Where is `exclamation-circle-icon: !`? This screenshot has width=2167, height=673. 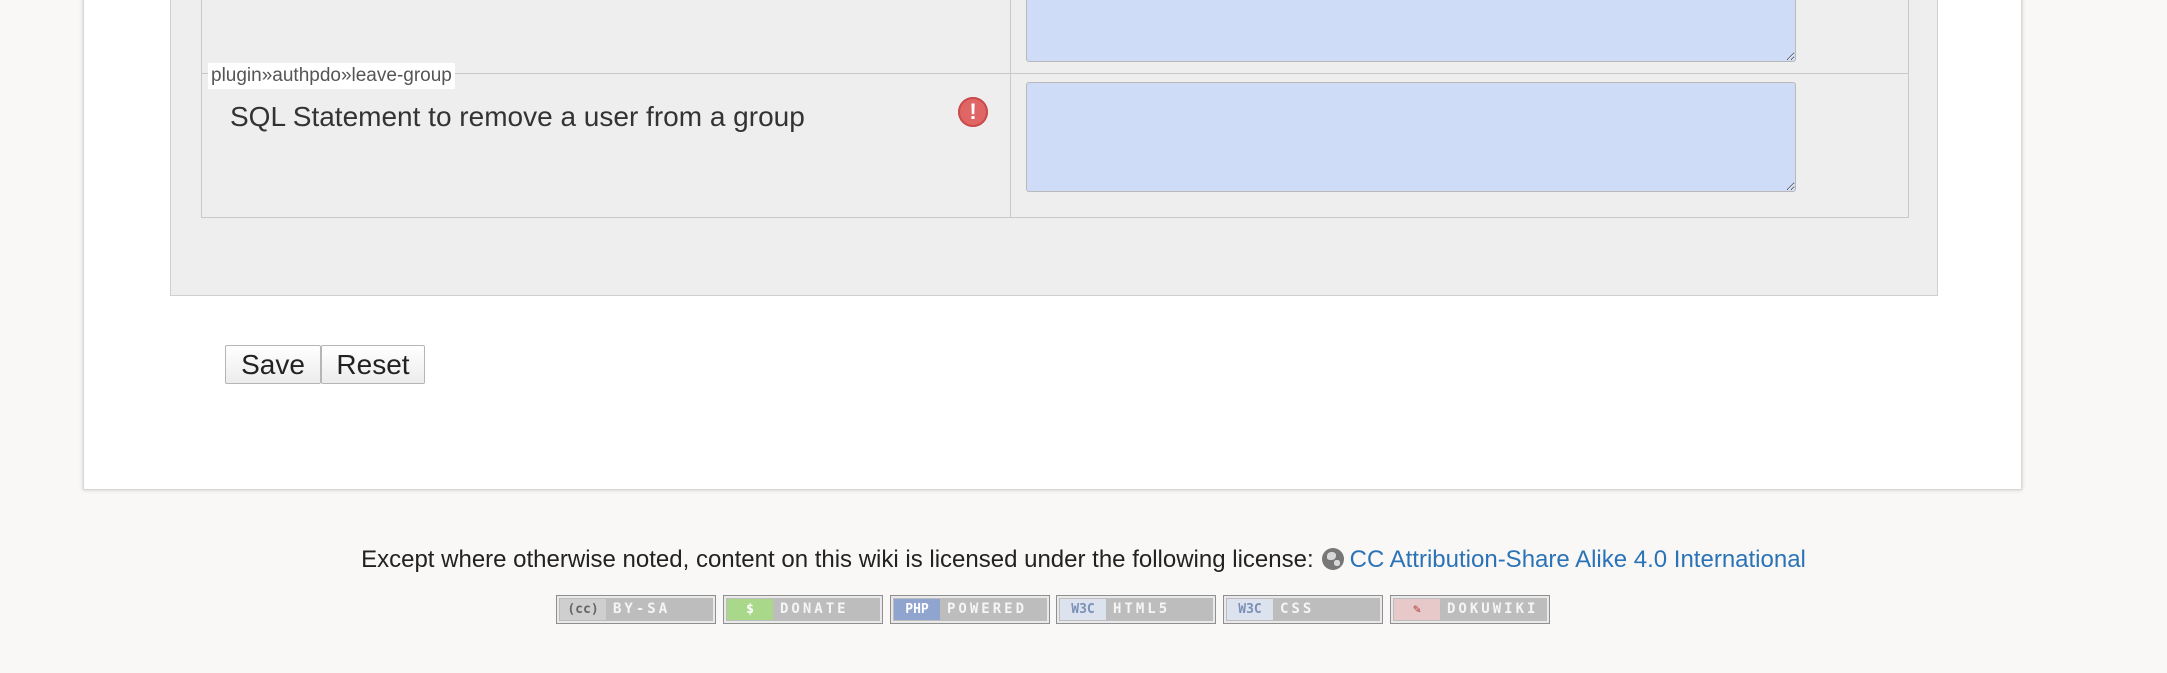 exclamation-circle-icon: ! is located at coordinates (973, 112).